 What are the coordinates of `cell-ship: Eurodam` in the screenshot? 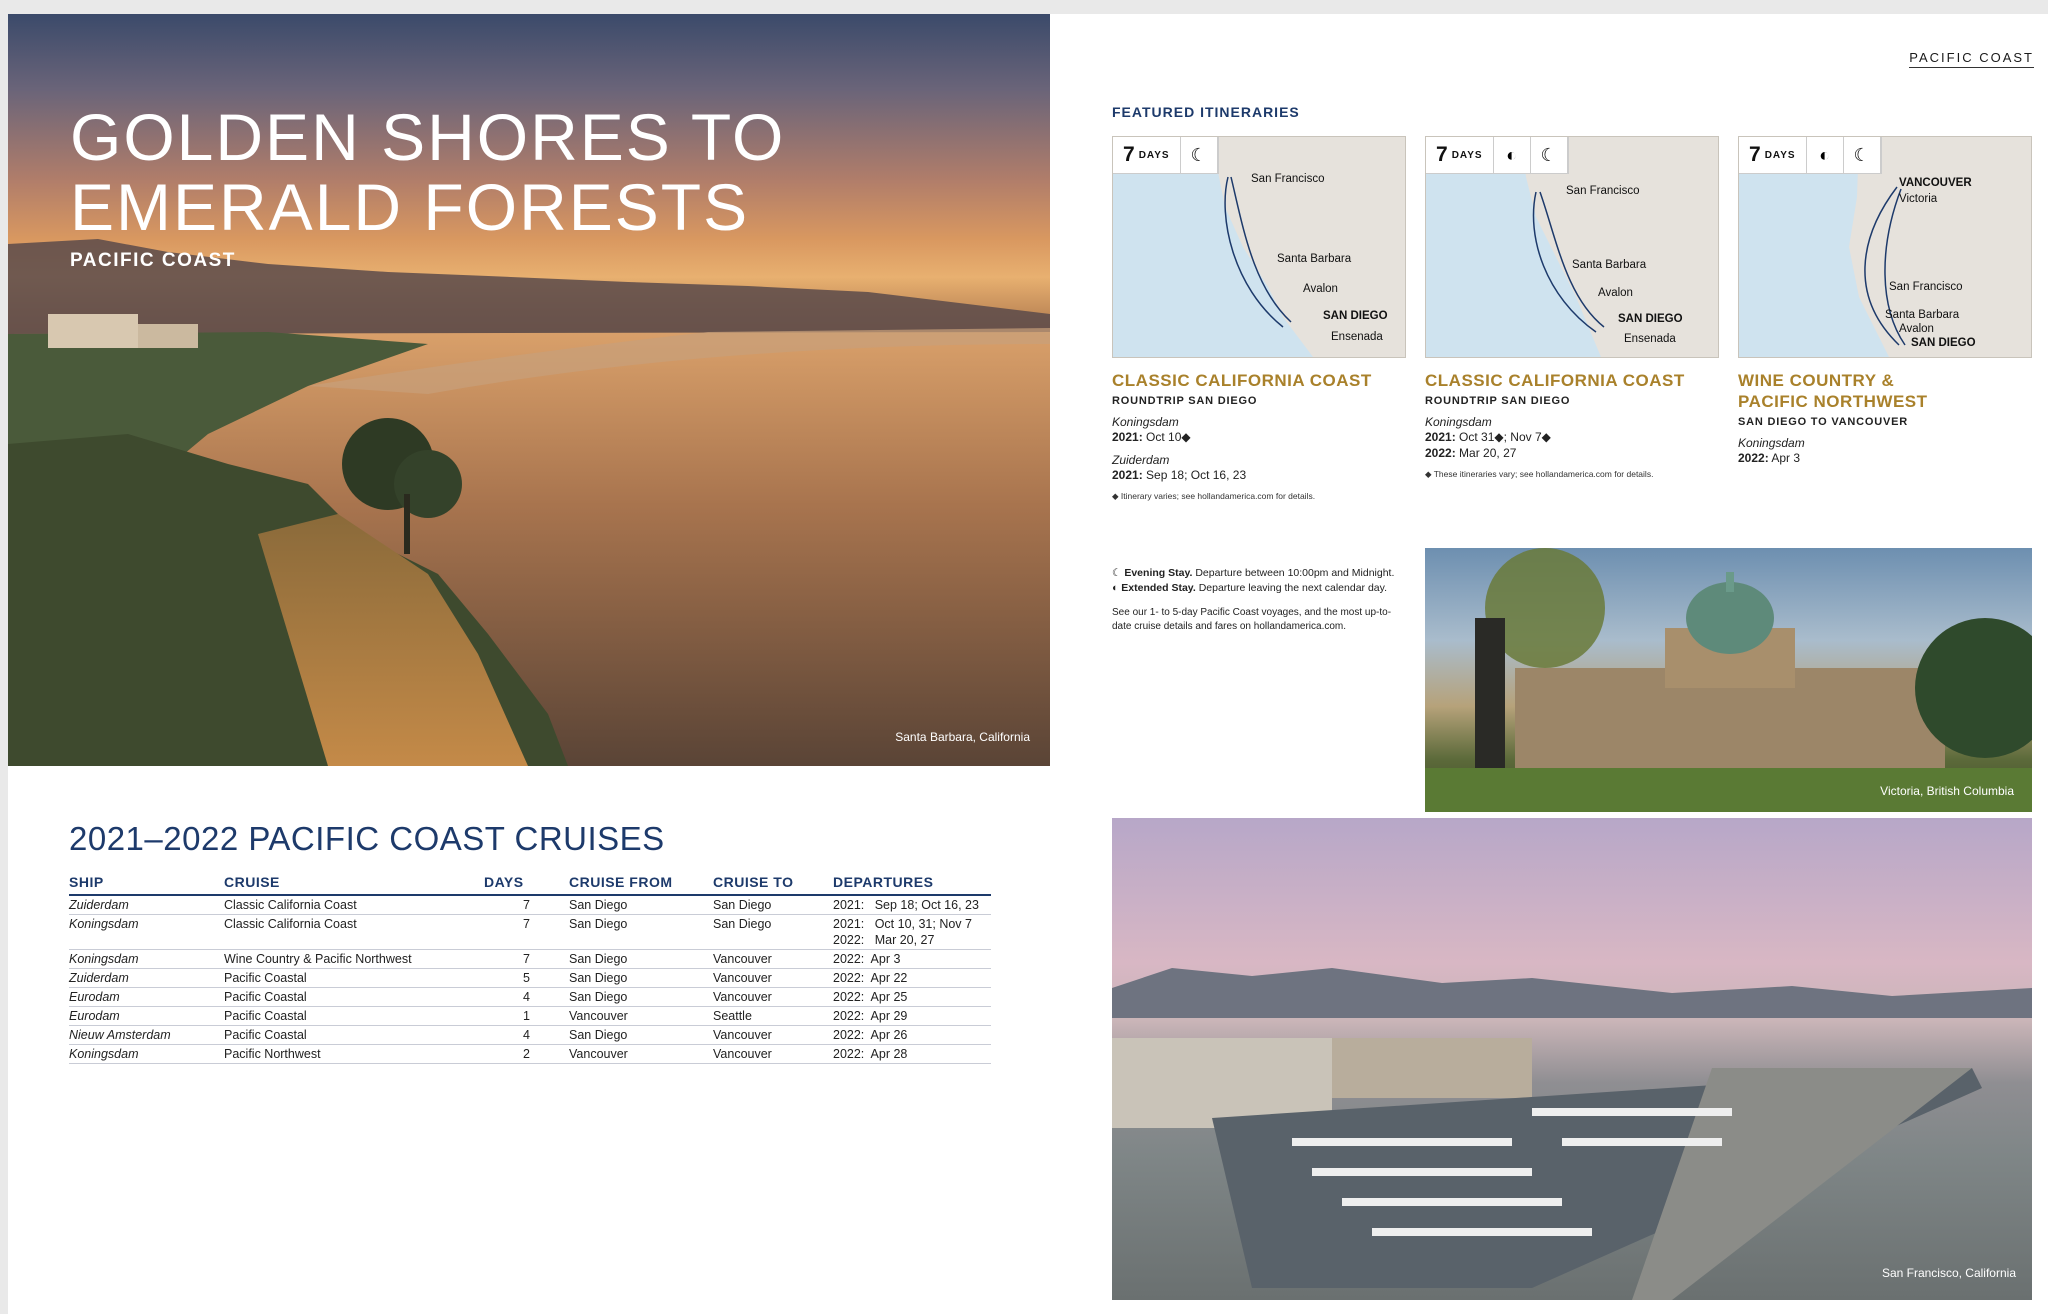 It's located at (146, 1016).